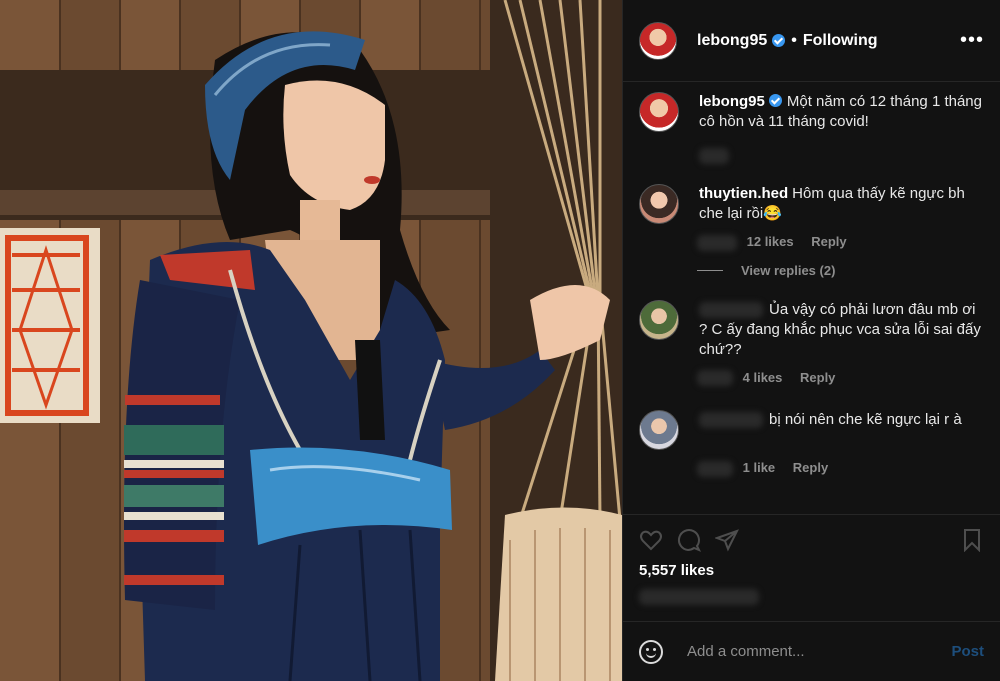 Image resolution: width=1000 pixels, height=681 pixels. I want to click on heart-icon, so click(651, 540).